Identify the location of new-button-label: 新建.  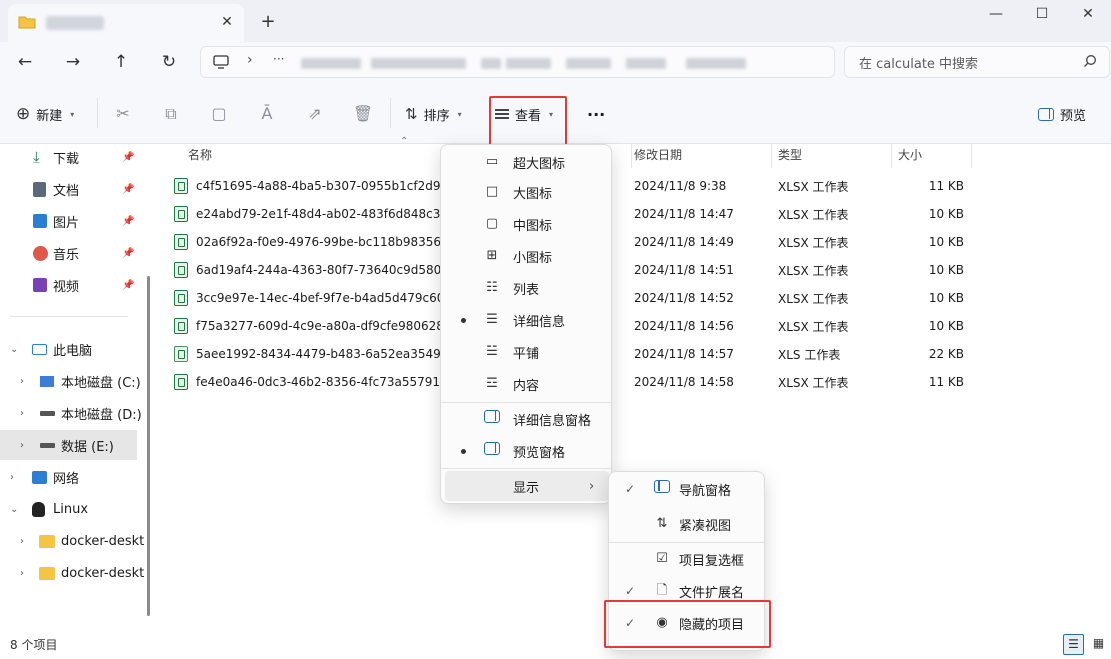
(49, 116).